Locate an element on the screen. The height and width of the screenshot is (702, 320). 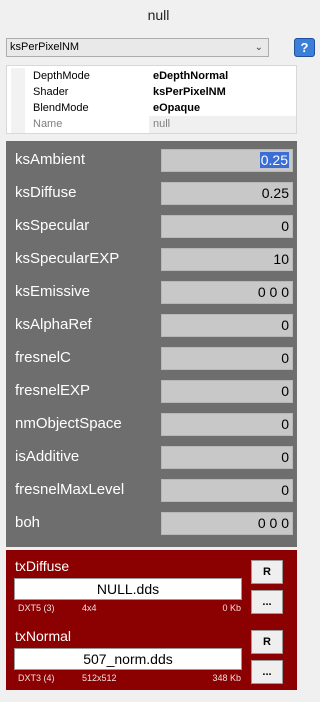
property-row: BlendMode eOpaque is located at coordinates (151, 108).